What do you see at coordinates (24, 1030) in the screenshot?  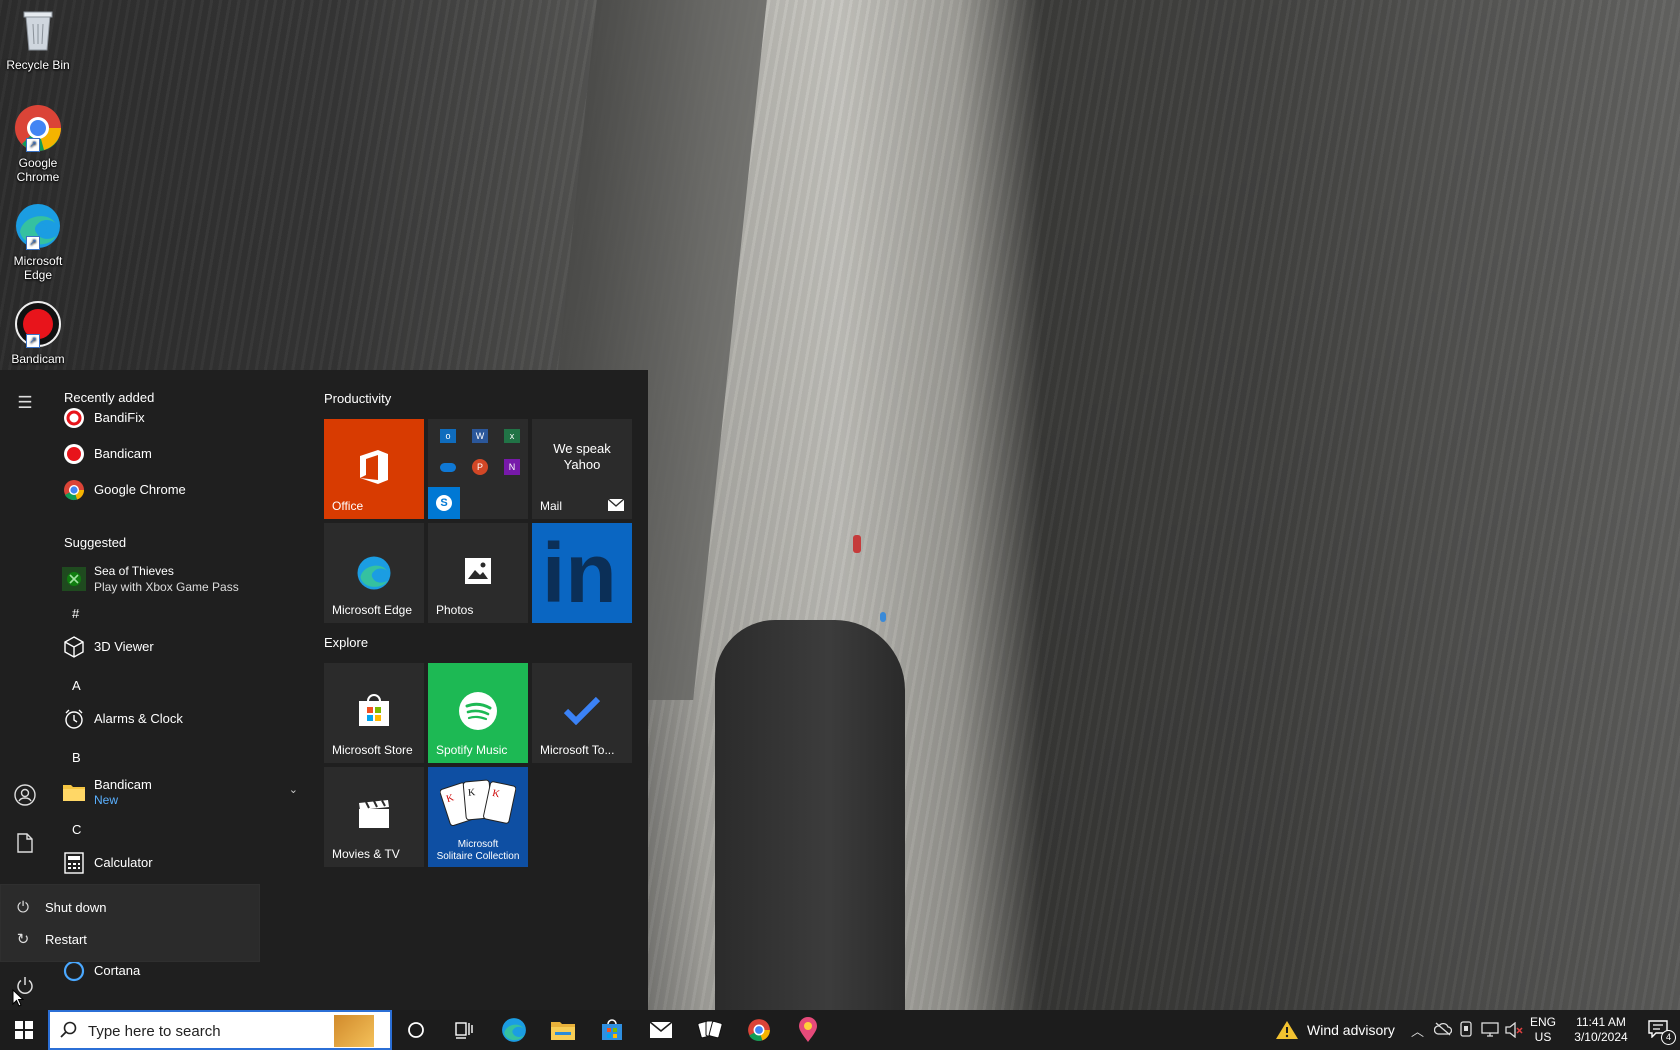 I see `start-button` at bounding box center [24, 1030].